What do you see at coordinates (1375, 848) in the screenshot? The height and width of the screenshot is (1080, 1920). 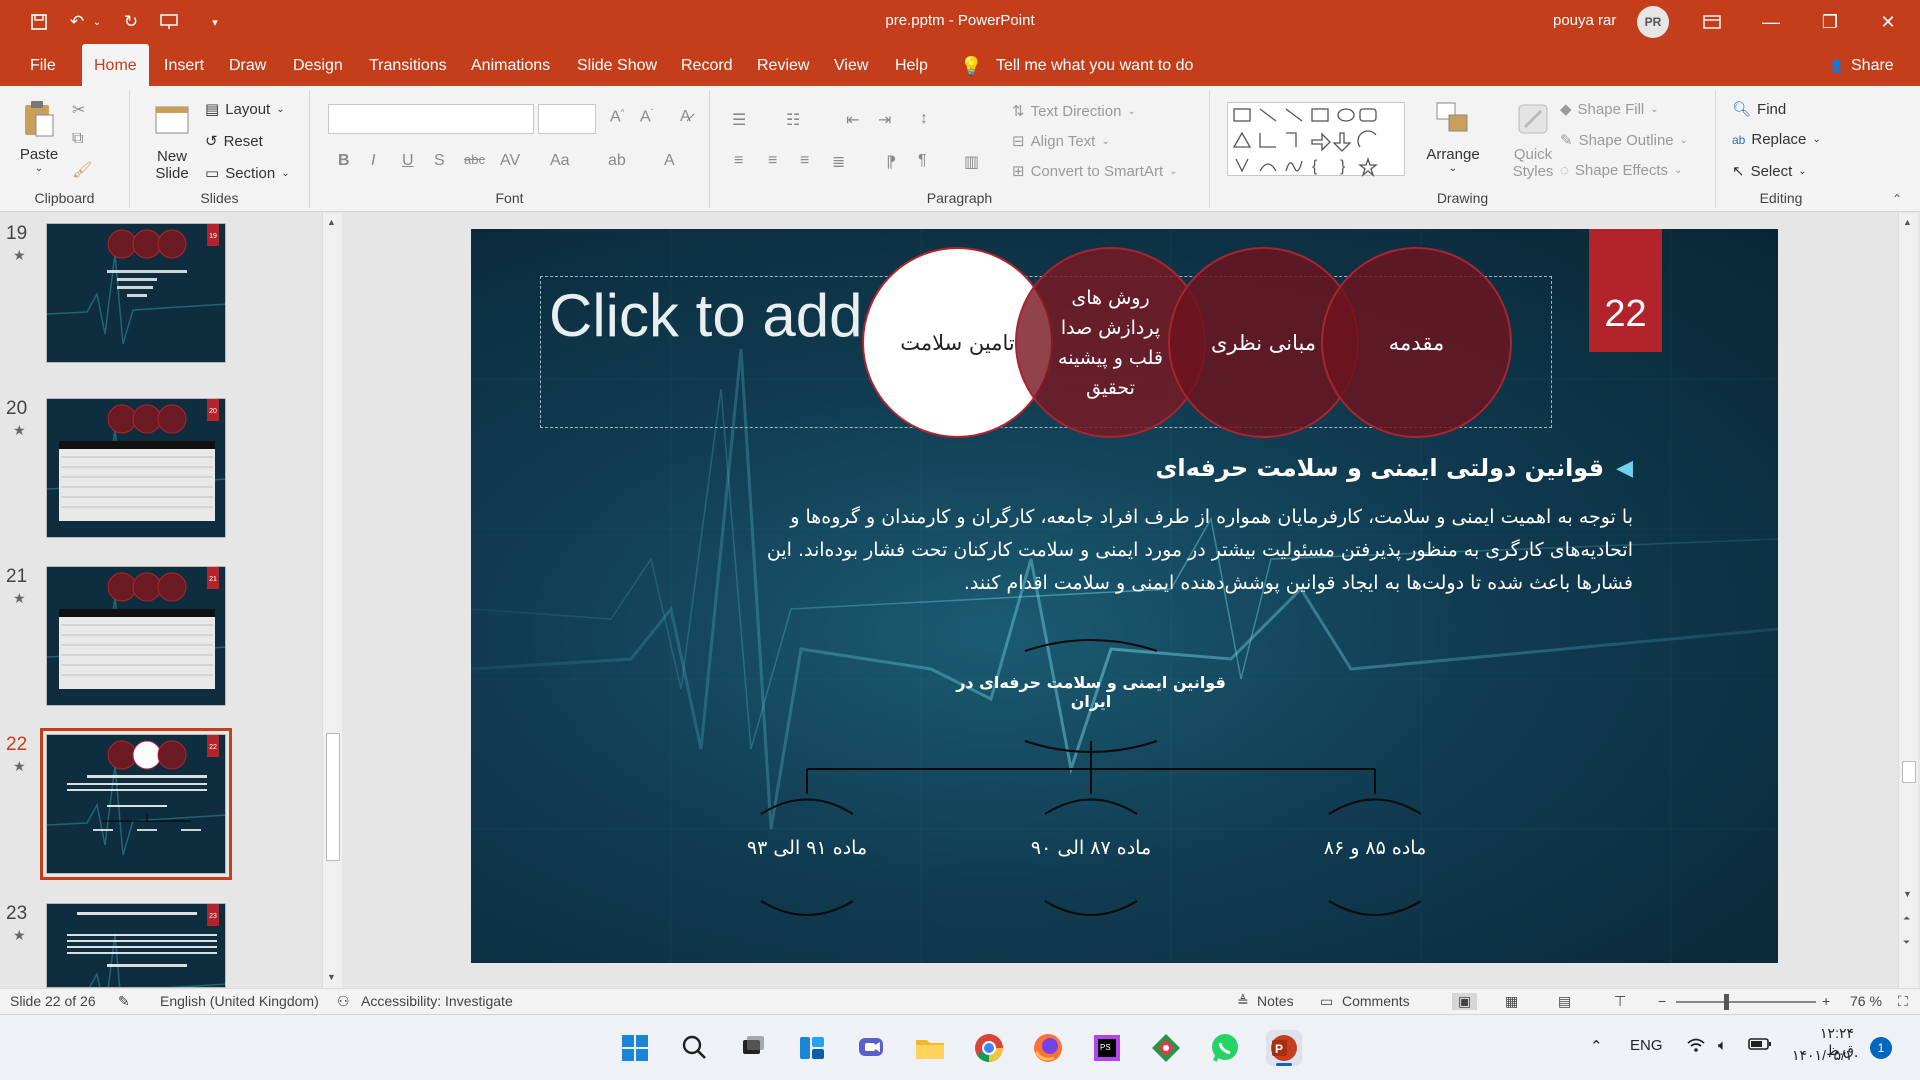 I see `tree-child-articles-85-86: ماده ۸۵ و ۸۶` at bounding box center [1375, 848].